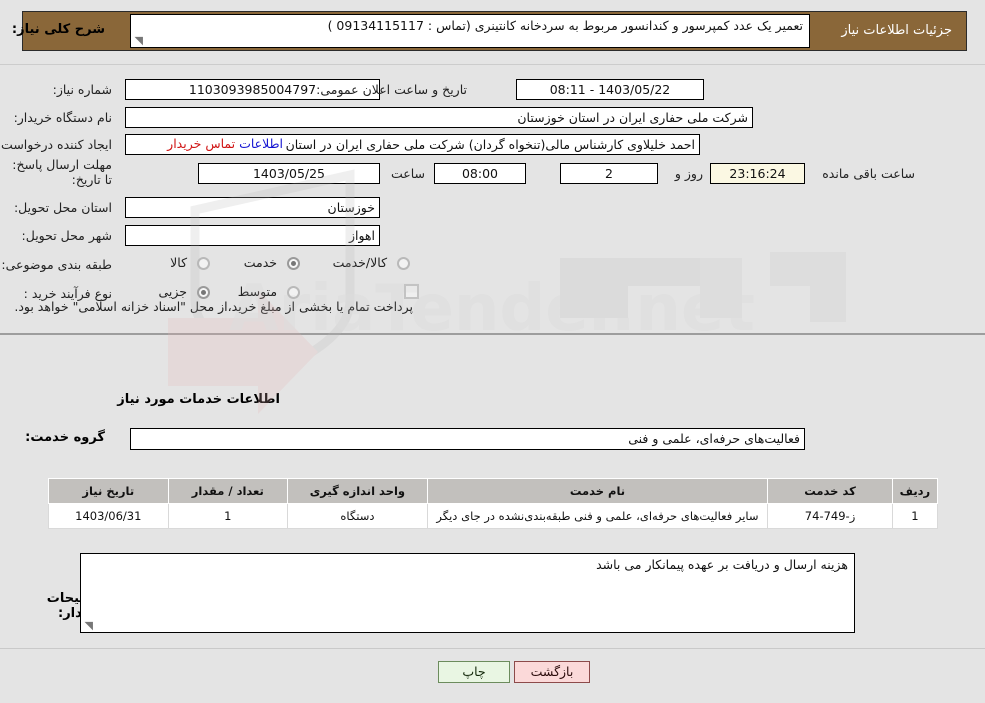 Image resolution: width=985 pixels, height=703 pixels. I want to click on deadline-hour-label: ساعت, so click(407, 173).